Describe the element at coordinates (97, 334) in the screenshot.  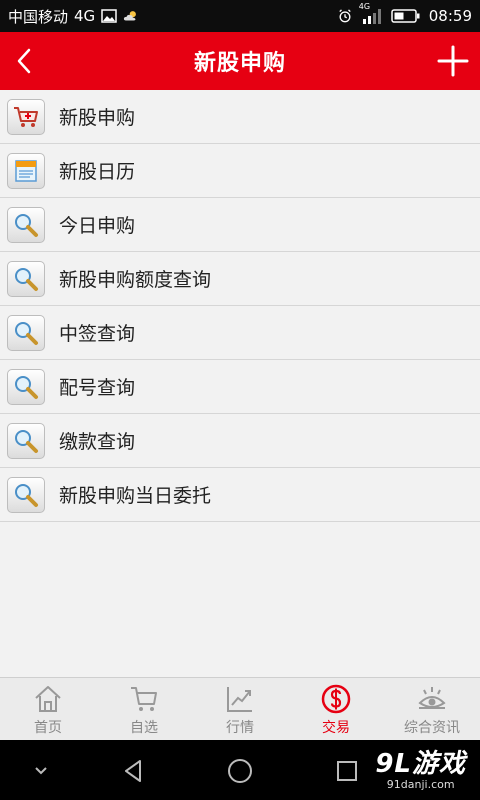
I see `list-item-label: 中签查询` at that location.